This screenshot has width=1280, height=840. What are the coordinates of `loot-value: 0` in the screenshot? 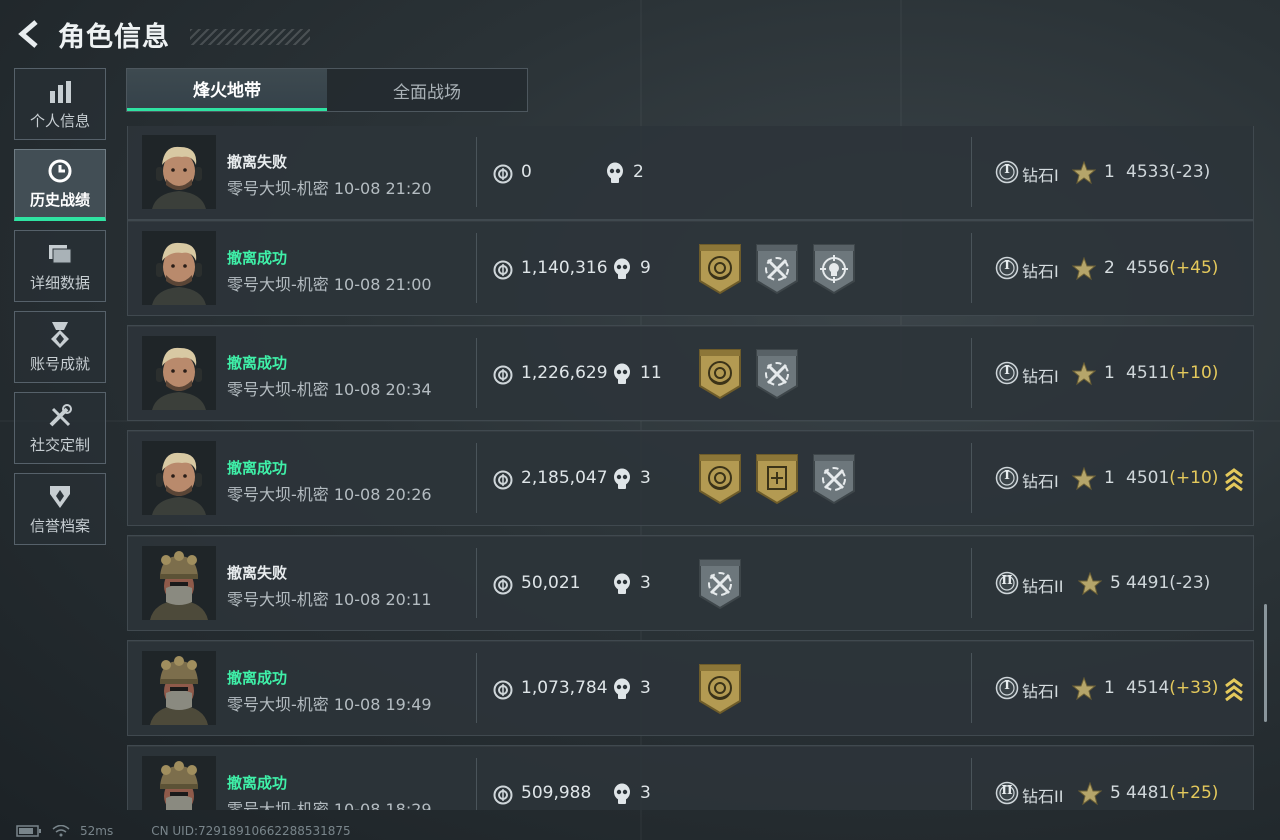 It's located at (526, 172).